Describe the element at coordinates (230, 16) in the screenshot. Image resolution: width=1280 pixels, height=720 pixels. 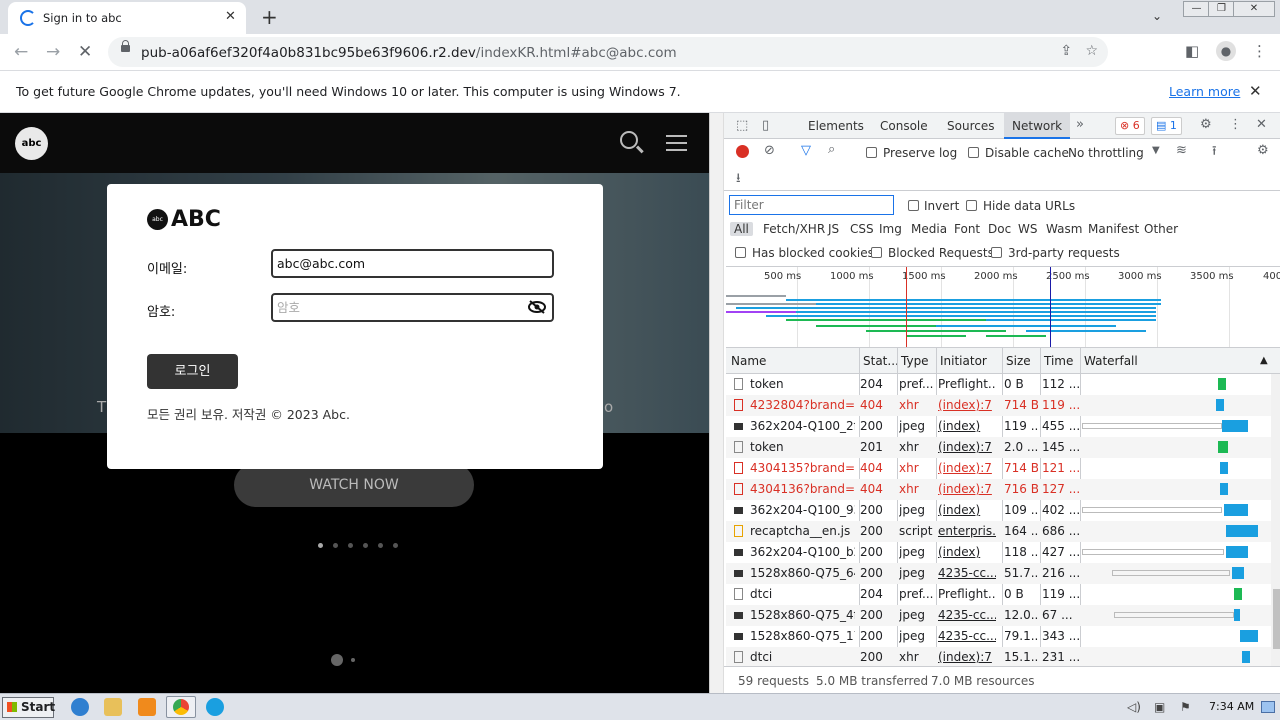
I see `tab-close-icon: ✕` at that location.